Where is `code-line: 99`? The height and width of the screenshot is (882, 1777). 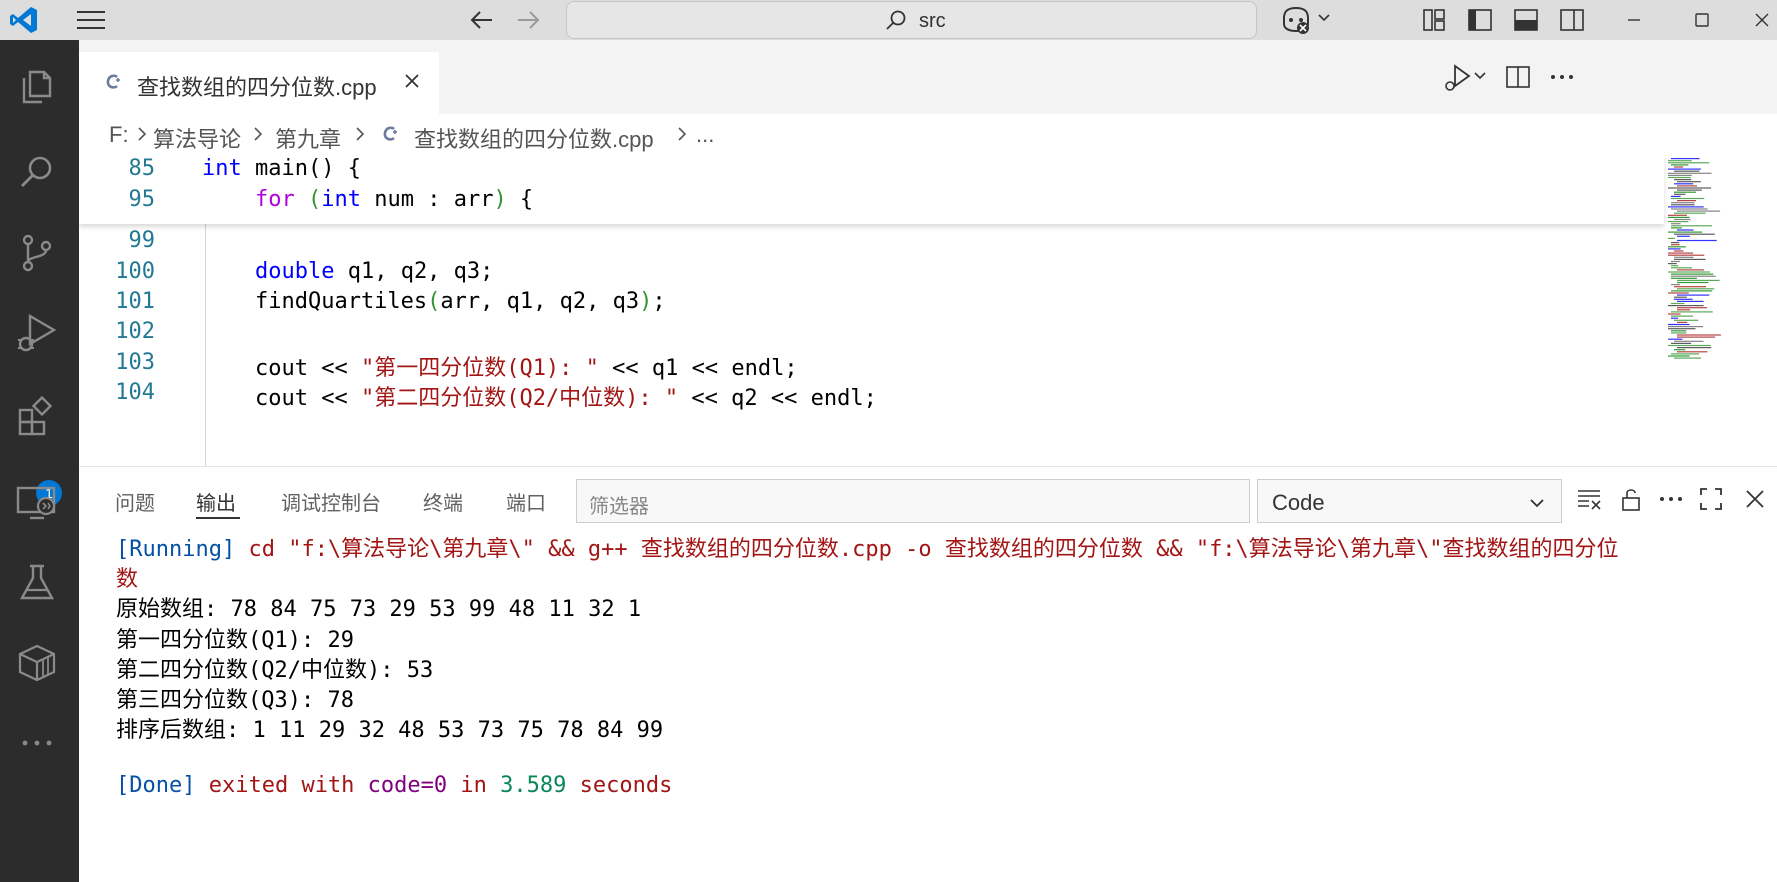
code-line: 99 is located at coordinates (871, 245).